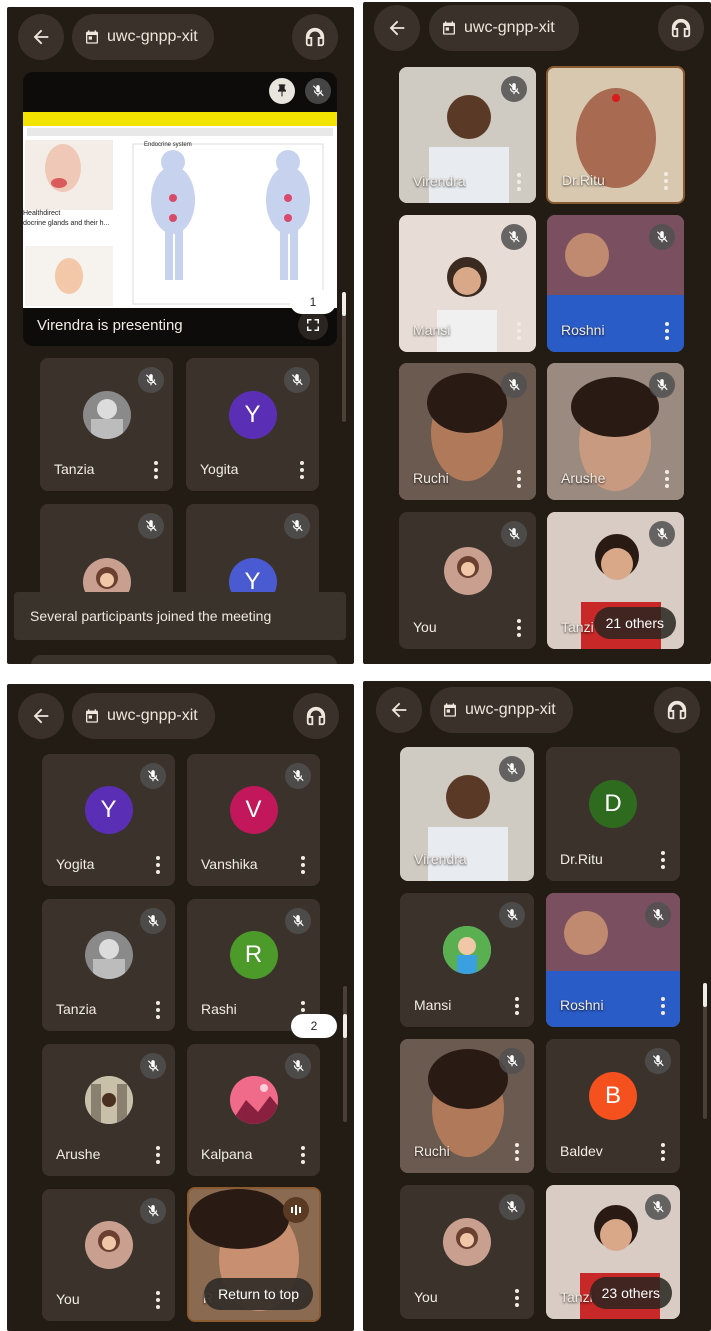 This screenshot has height=1331, width=711. I want to click on participant-tile: Tanzi 23 others, so click(613, 1252).